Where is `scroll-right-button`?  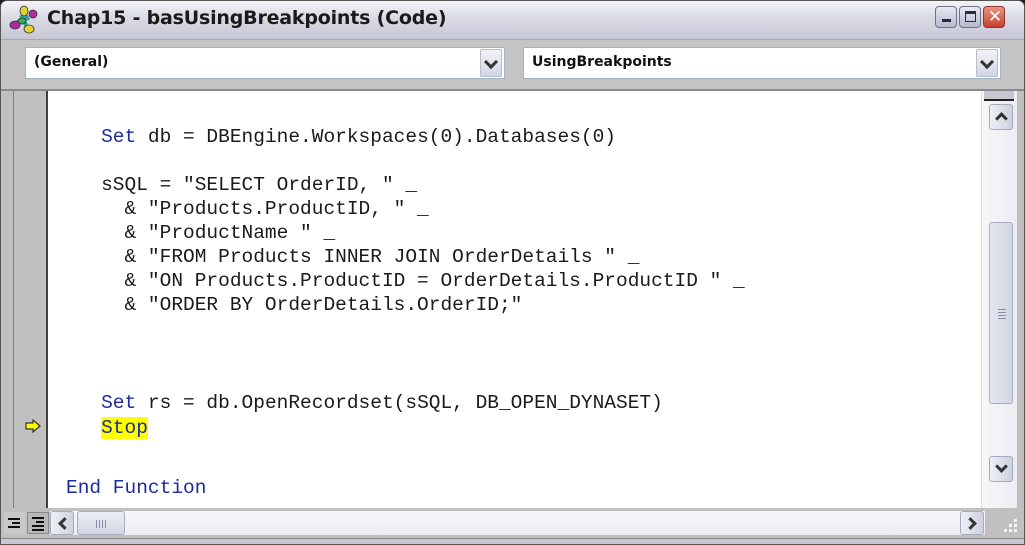
scroll-right-button is located at coordinates (972, 523).